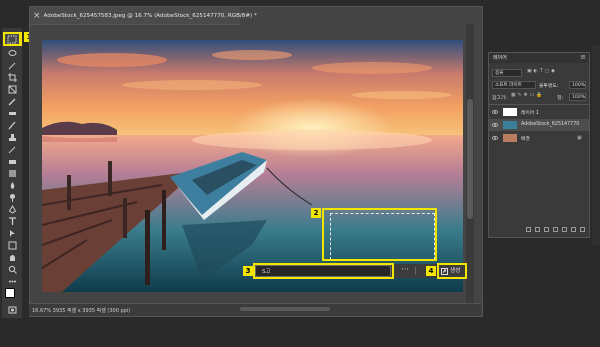  Describe the element at coordinates (499, 98) in the screenshot. I see `lock-label: 잠그기:` at that location.